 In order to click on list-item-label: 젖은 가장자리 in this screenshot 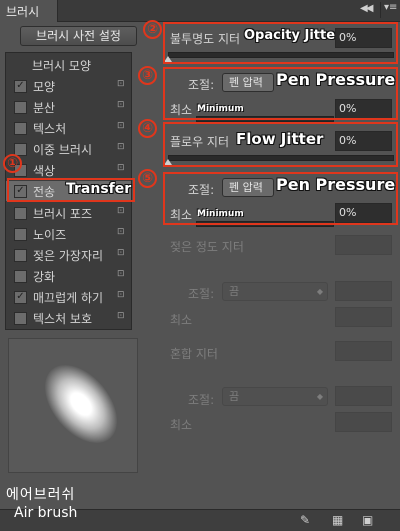, I will do `click(68, 256)`.